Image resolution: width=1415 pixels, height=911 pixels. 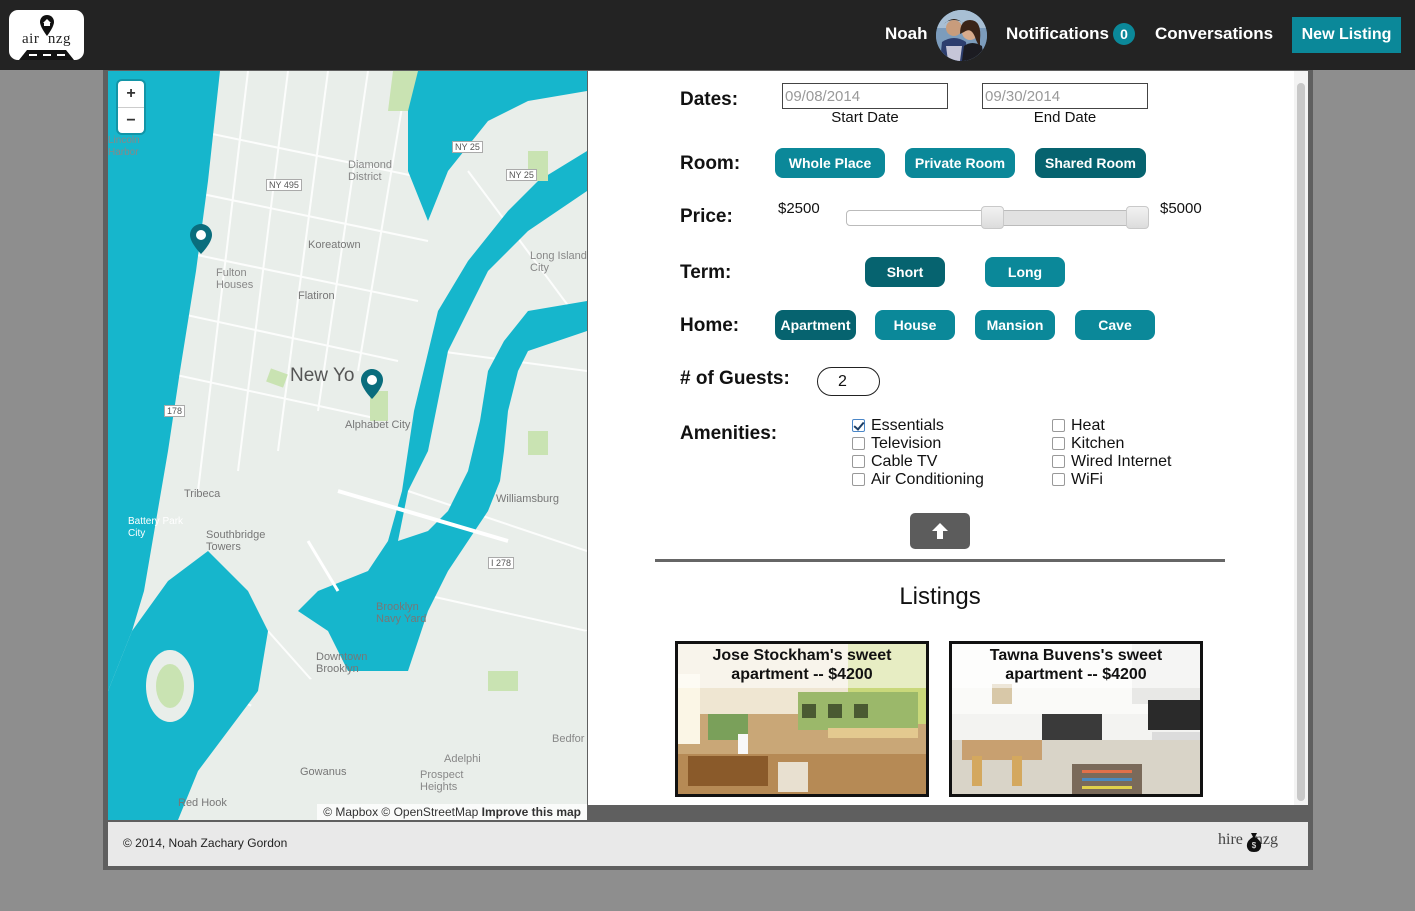 I want to click on amenities-label: Amenities:, so click(x=729, y=433).